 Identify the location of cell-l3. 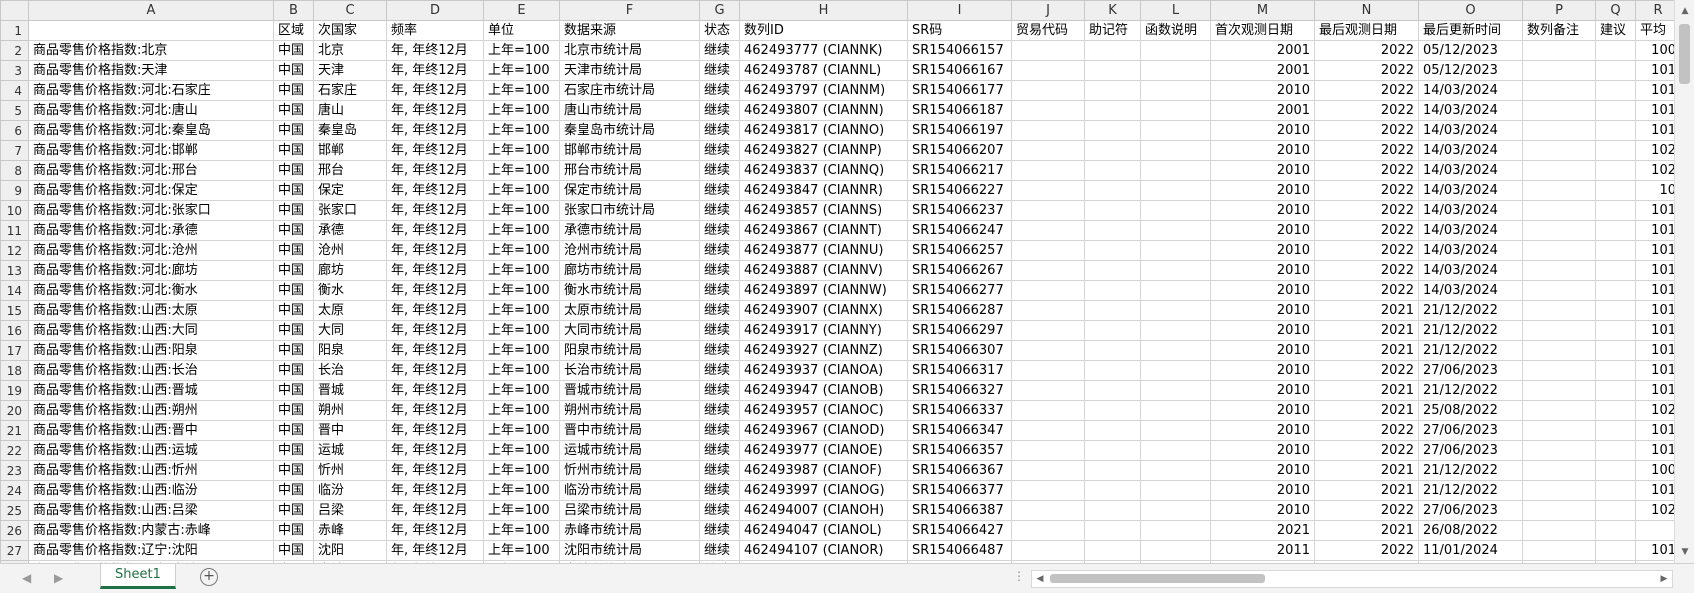
(1175, 70).